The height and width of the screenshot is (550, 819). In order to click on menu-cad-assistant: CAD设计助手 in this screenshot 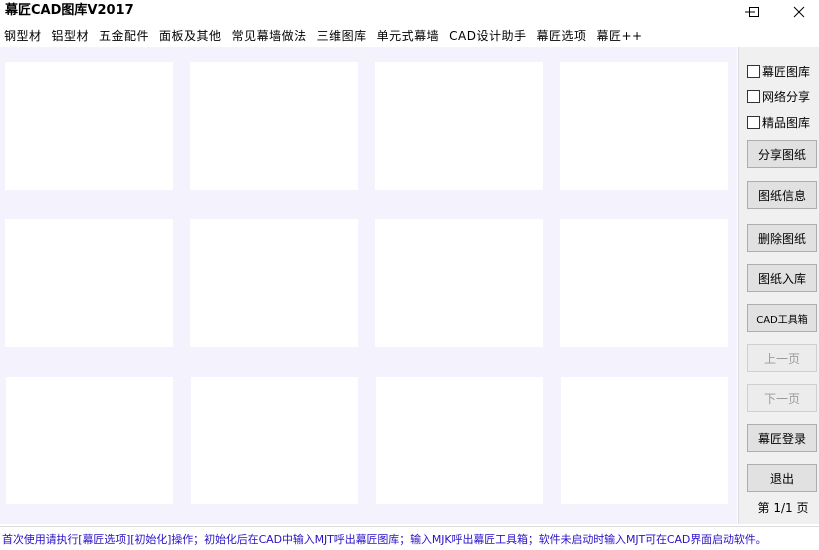, I will do `click(488, 36)`.